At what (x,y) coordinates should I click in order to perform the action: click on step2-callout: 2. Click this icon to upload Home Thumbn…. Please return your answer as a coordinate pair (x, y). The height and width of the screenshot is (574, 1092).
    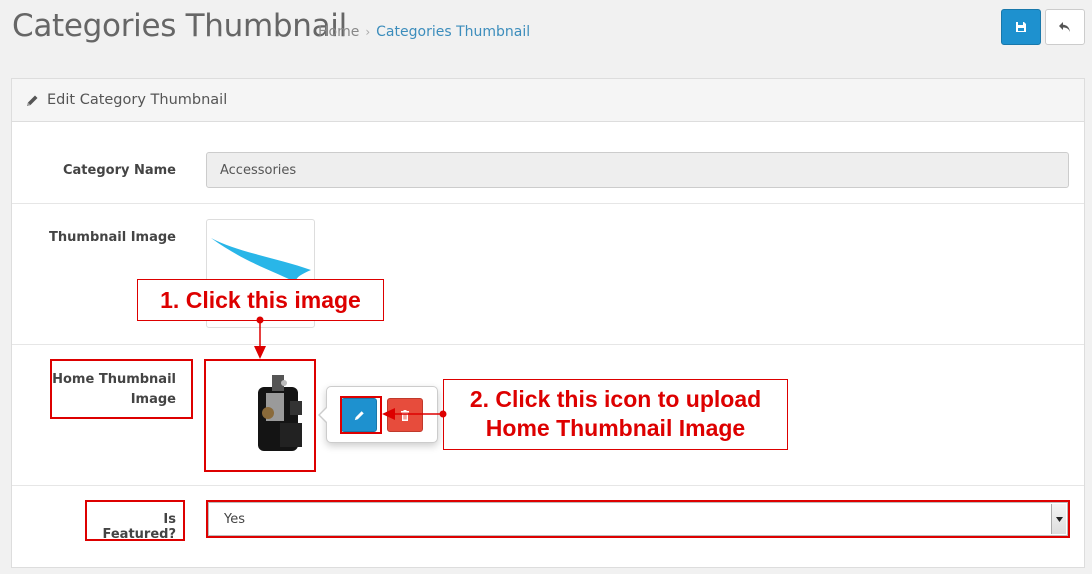
    Looking at the image, I should click on (615, 414).